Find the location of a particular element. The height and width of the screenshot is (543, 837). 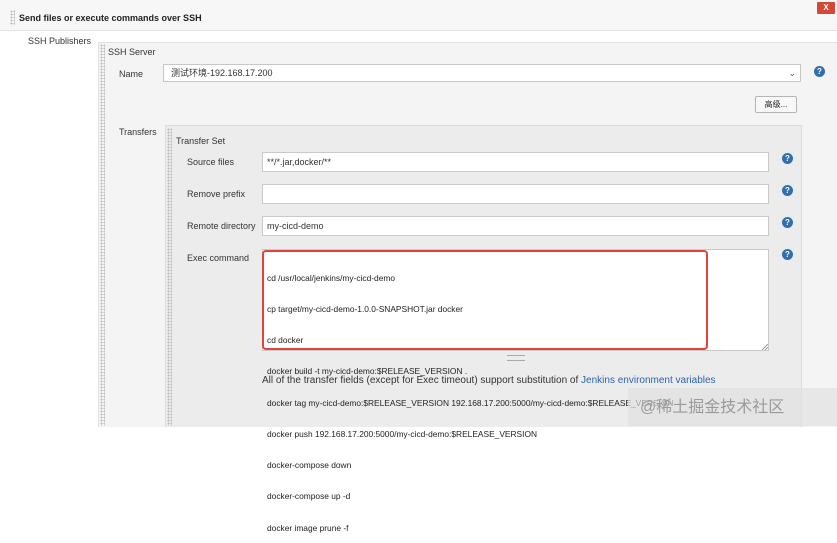

exec-line: cd /usr/local/jenkins/my-cicd-demo is located at coordinates (331, 277).